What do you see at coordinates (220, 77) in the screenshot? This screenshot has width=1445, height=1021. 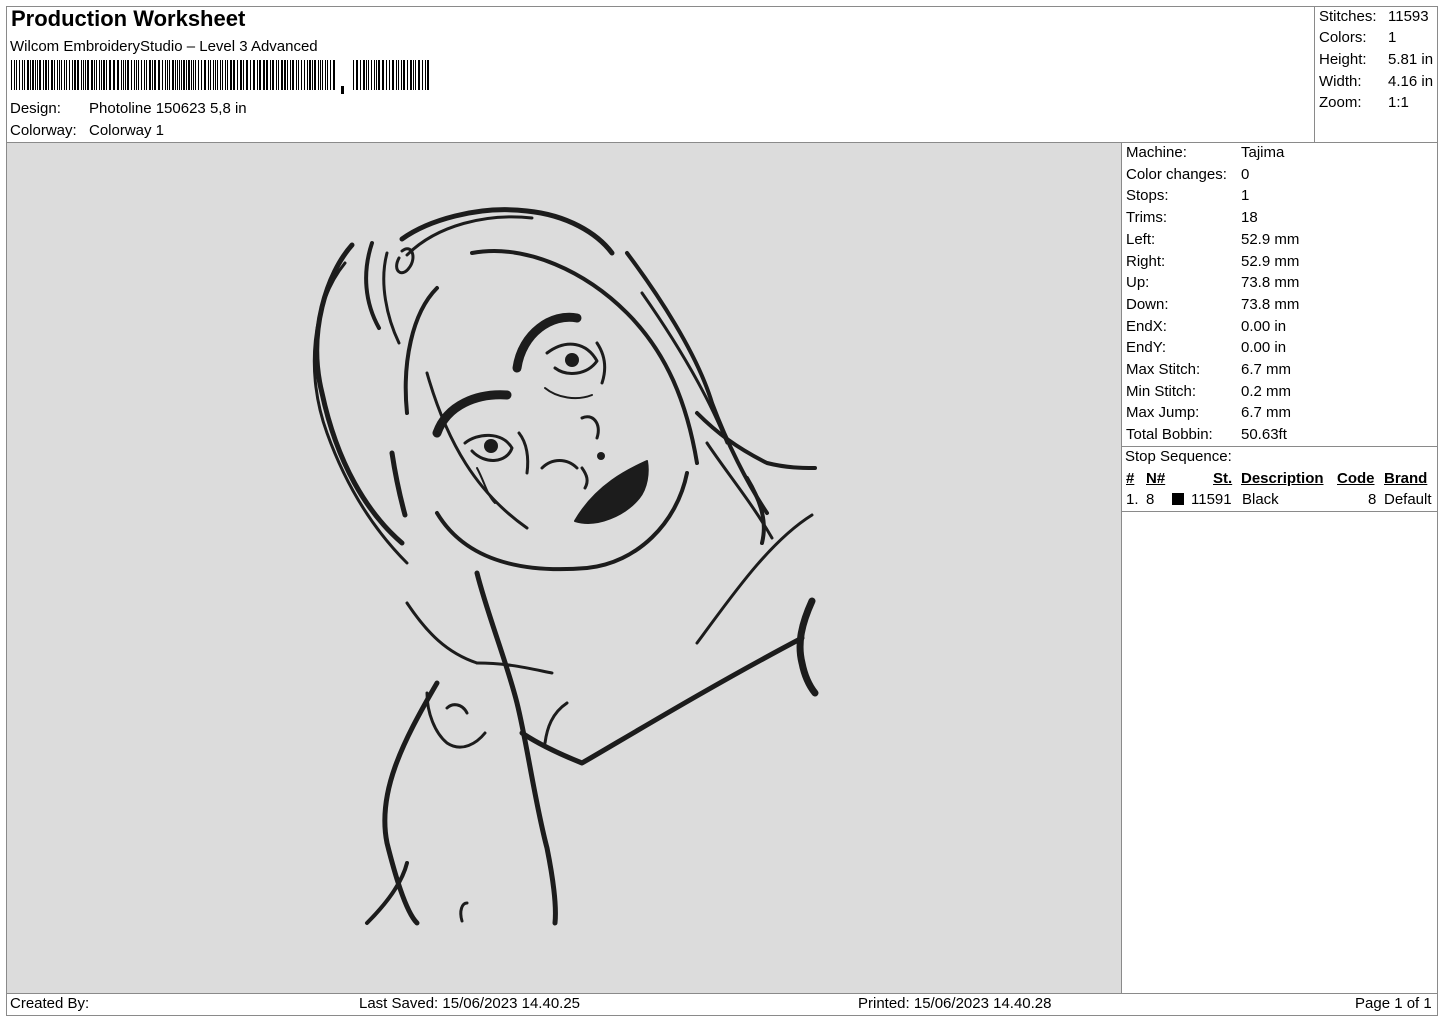 I see `barcode` at bounding box center [220, 77].